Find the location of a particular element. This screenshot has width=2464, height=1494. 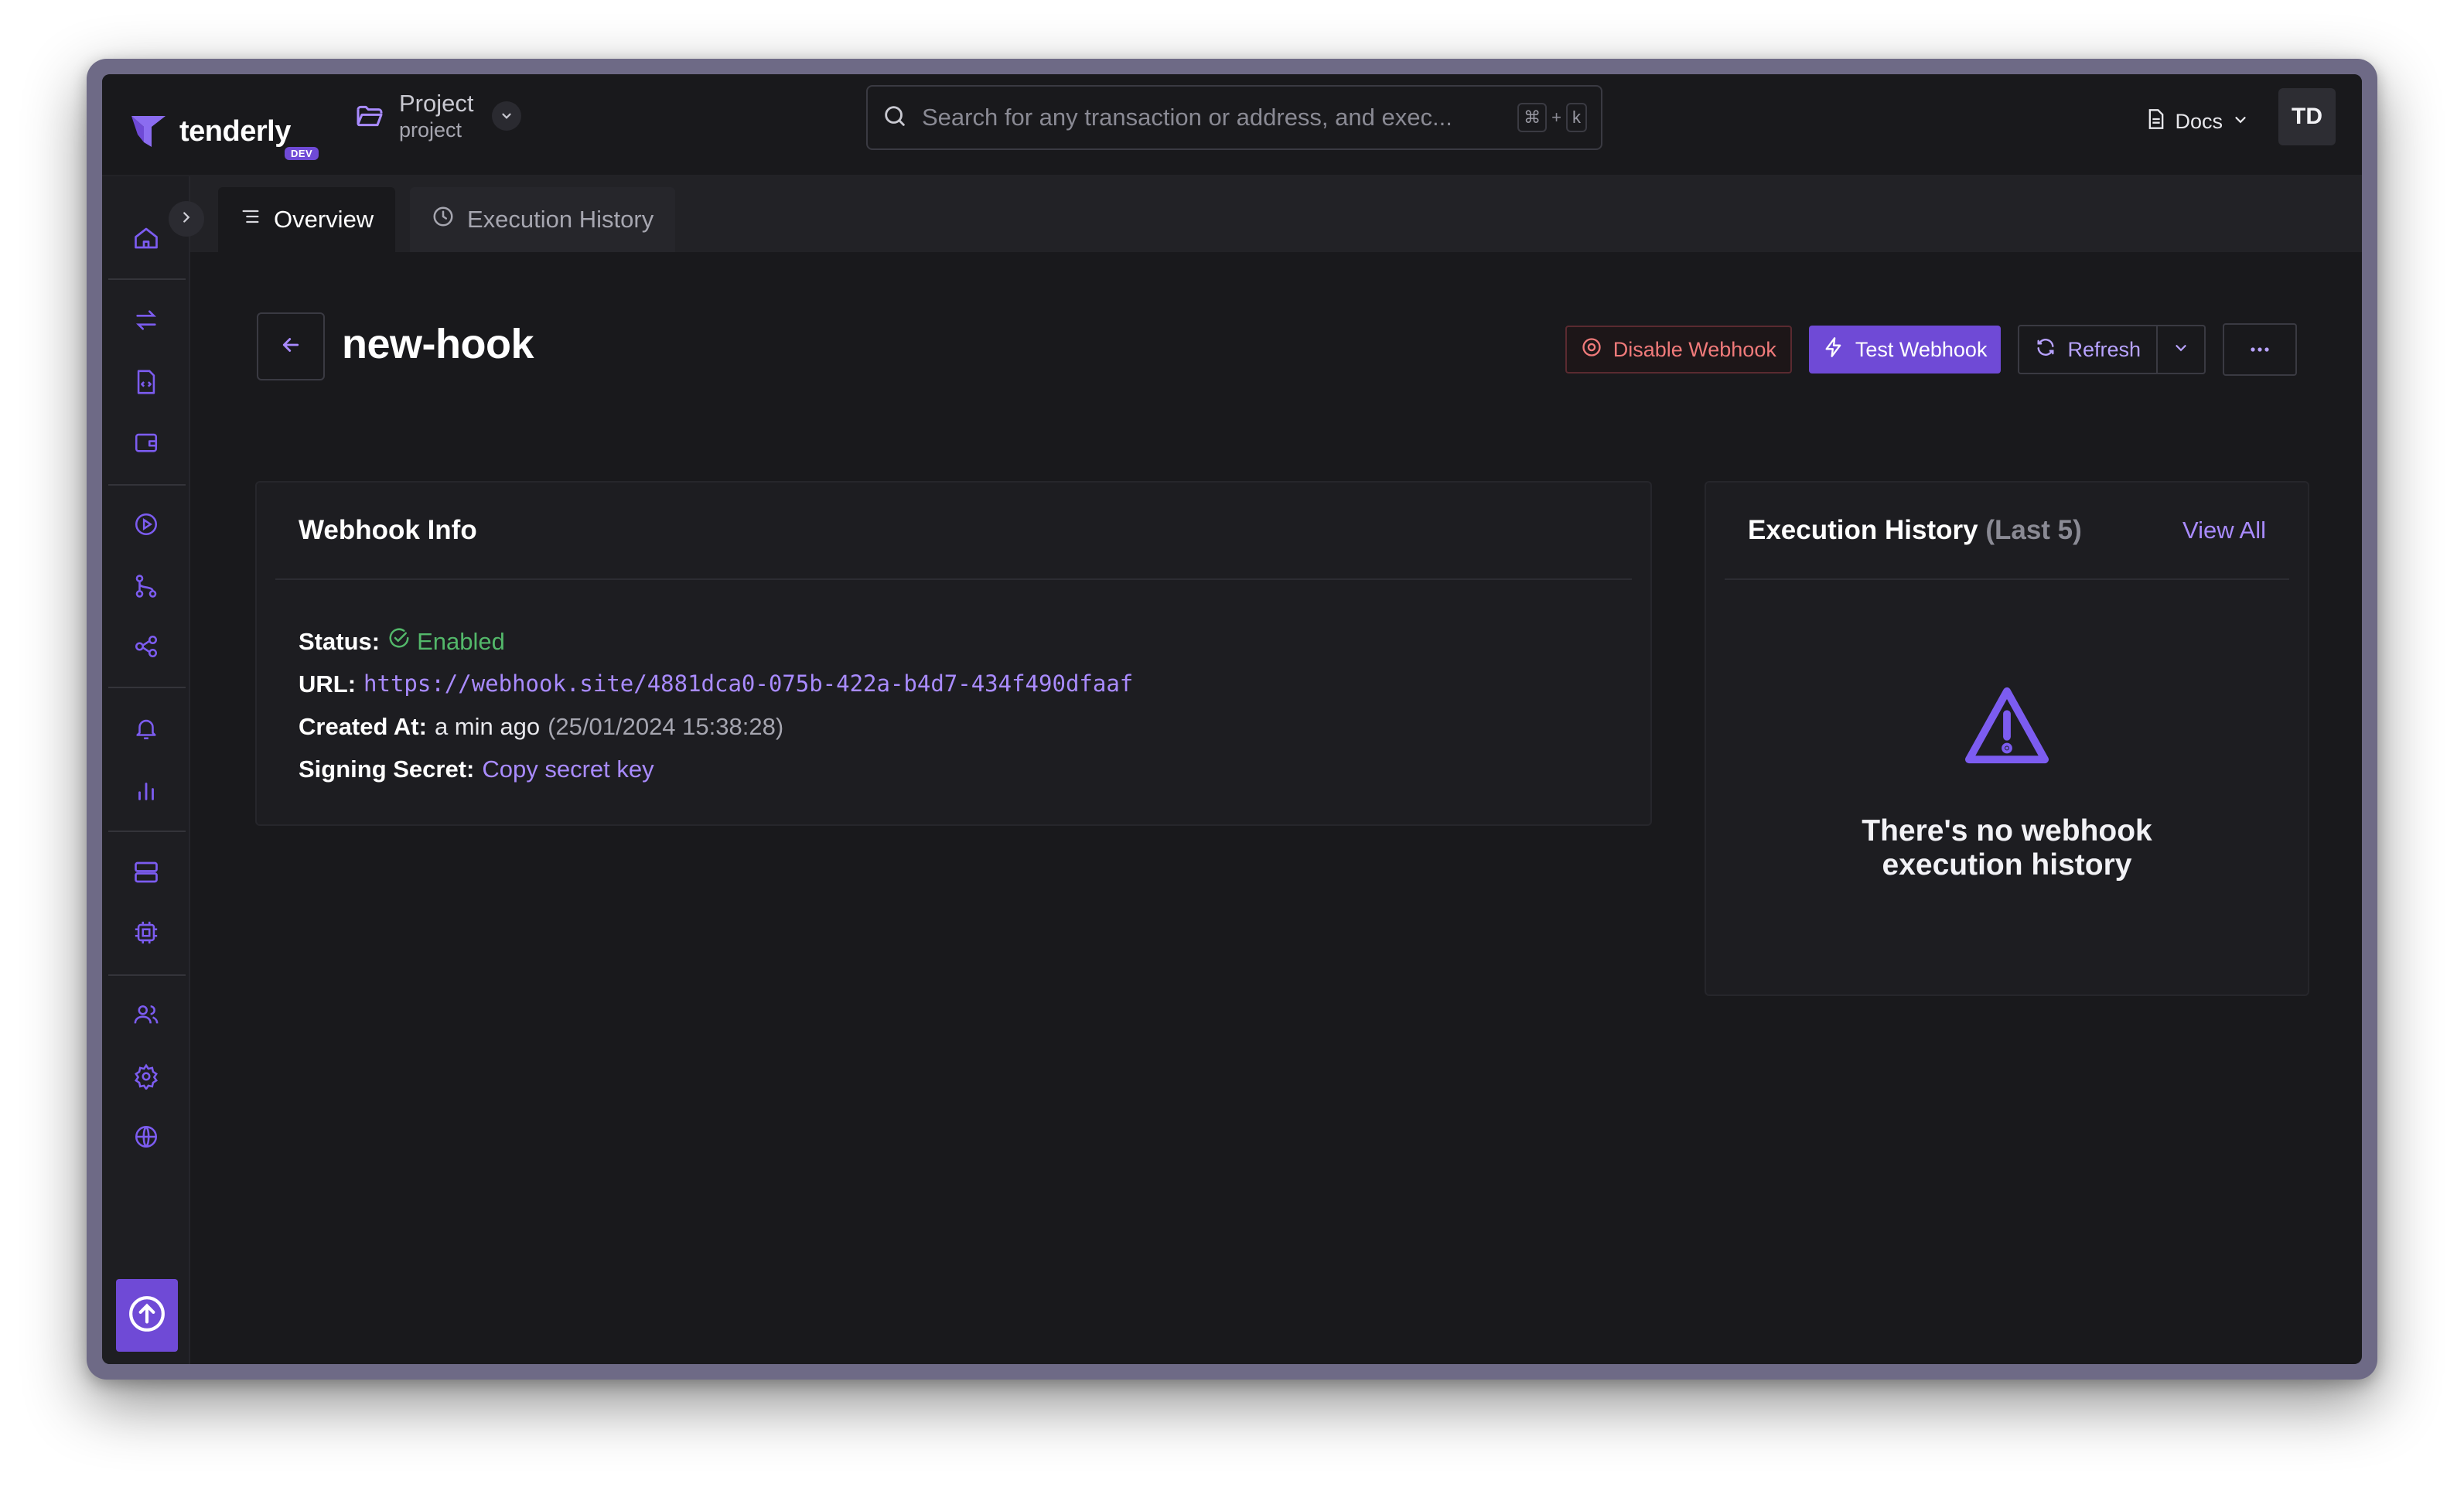

transactions-icon is located at coordinates (146, 320).